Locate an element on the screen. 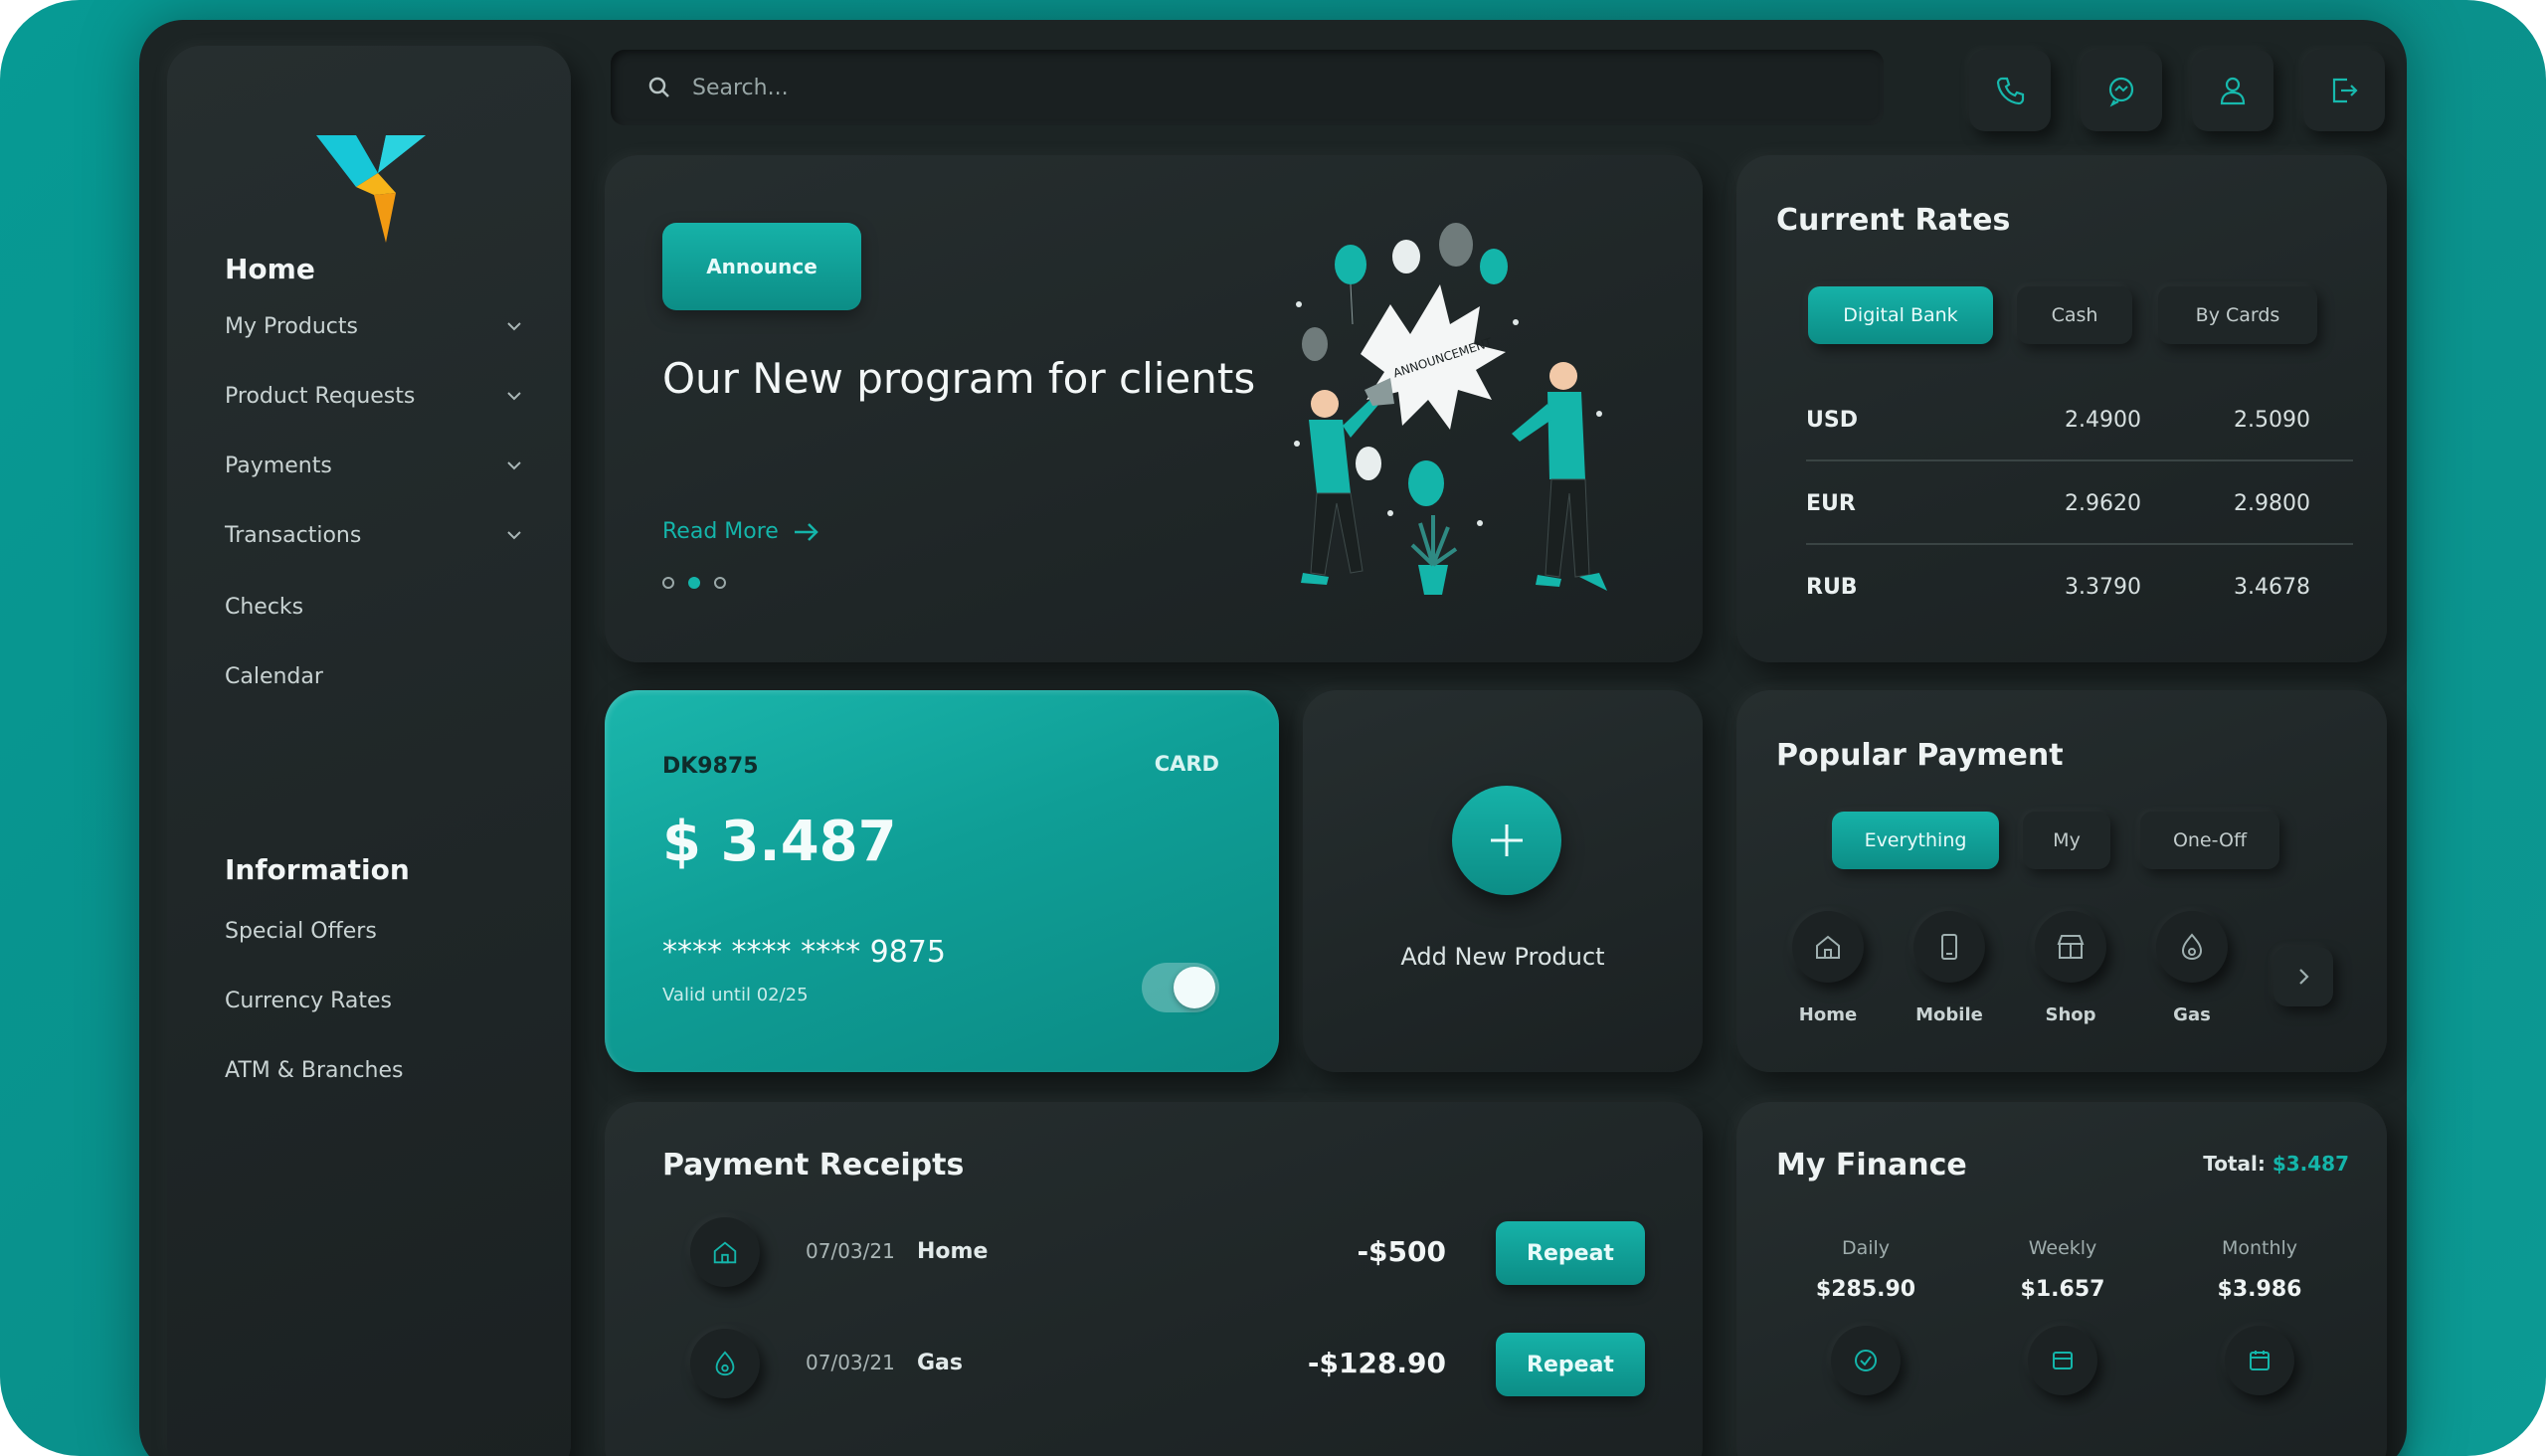 The image size is (2546, 1456). phone-icon is located at coordinates (2010, 91).